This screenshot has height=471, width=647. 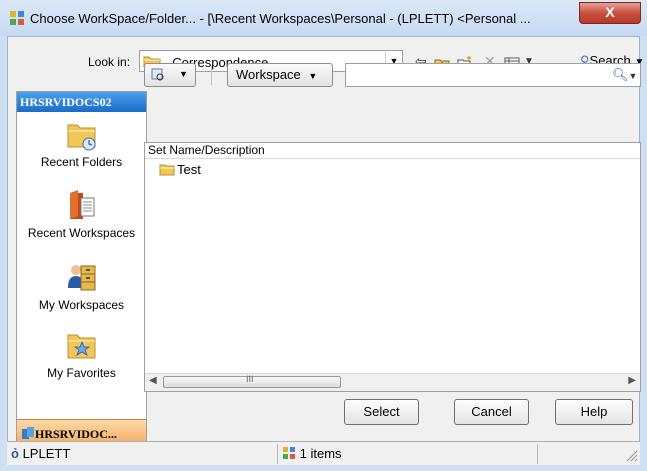 I want to click on scroll-right-icon: ▶, so click(x=632, y=380).